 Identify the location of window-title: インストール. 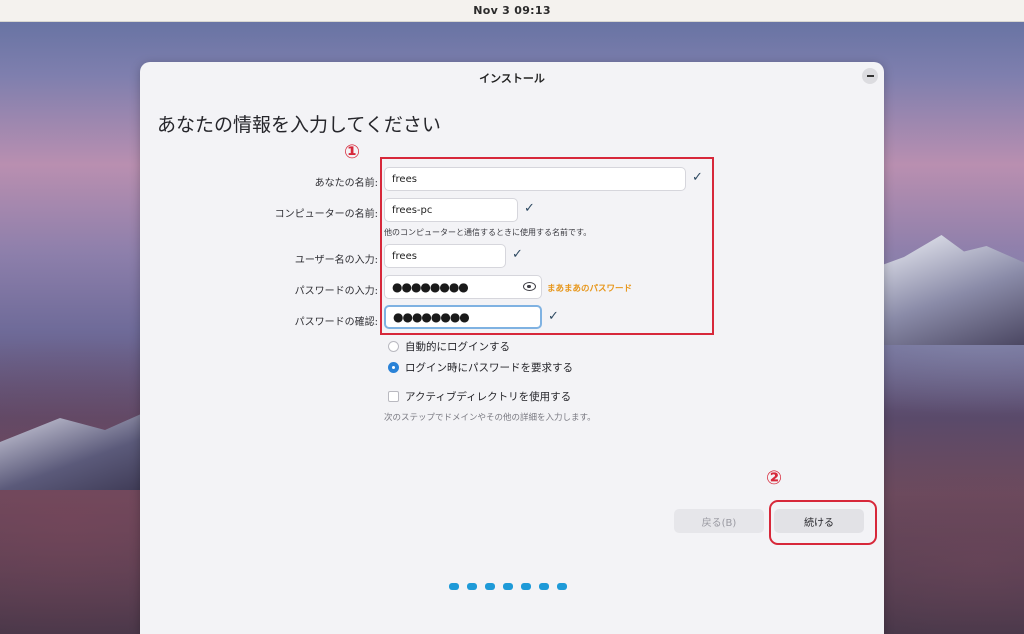
(512, 78).